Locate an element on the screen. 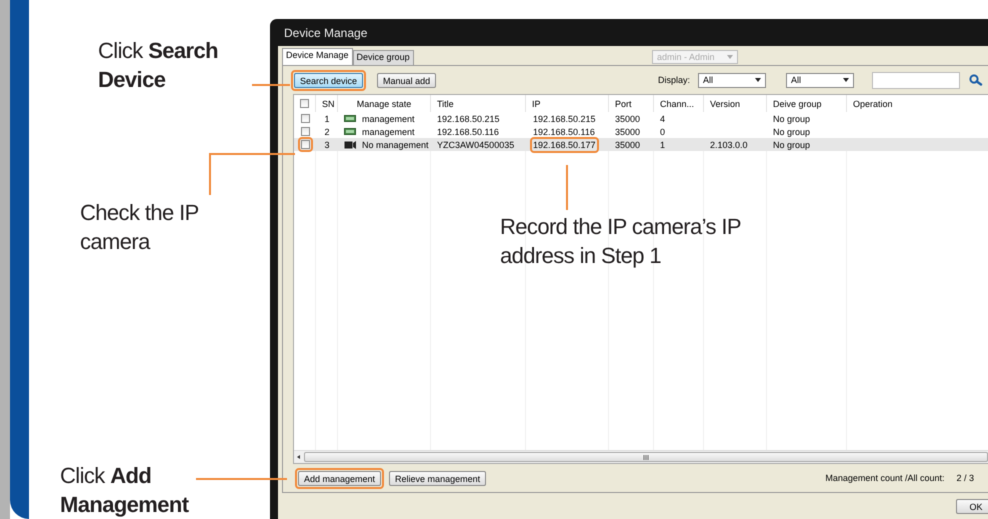 The height and width of the screenshot is (519, 988). column-header: Manage state is located at coordinates (384, 103).